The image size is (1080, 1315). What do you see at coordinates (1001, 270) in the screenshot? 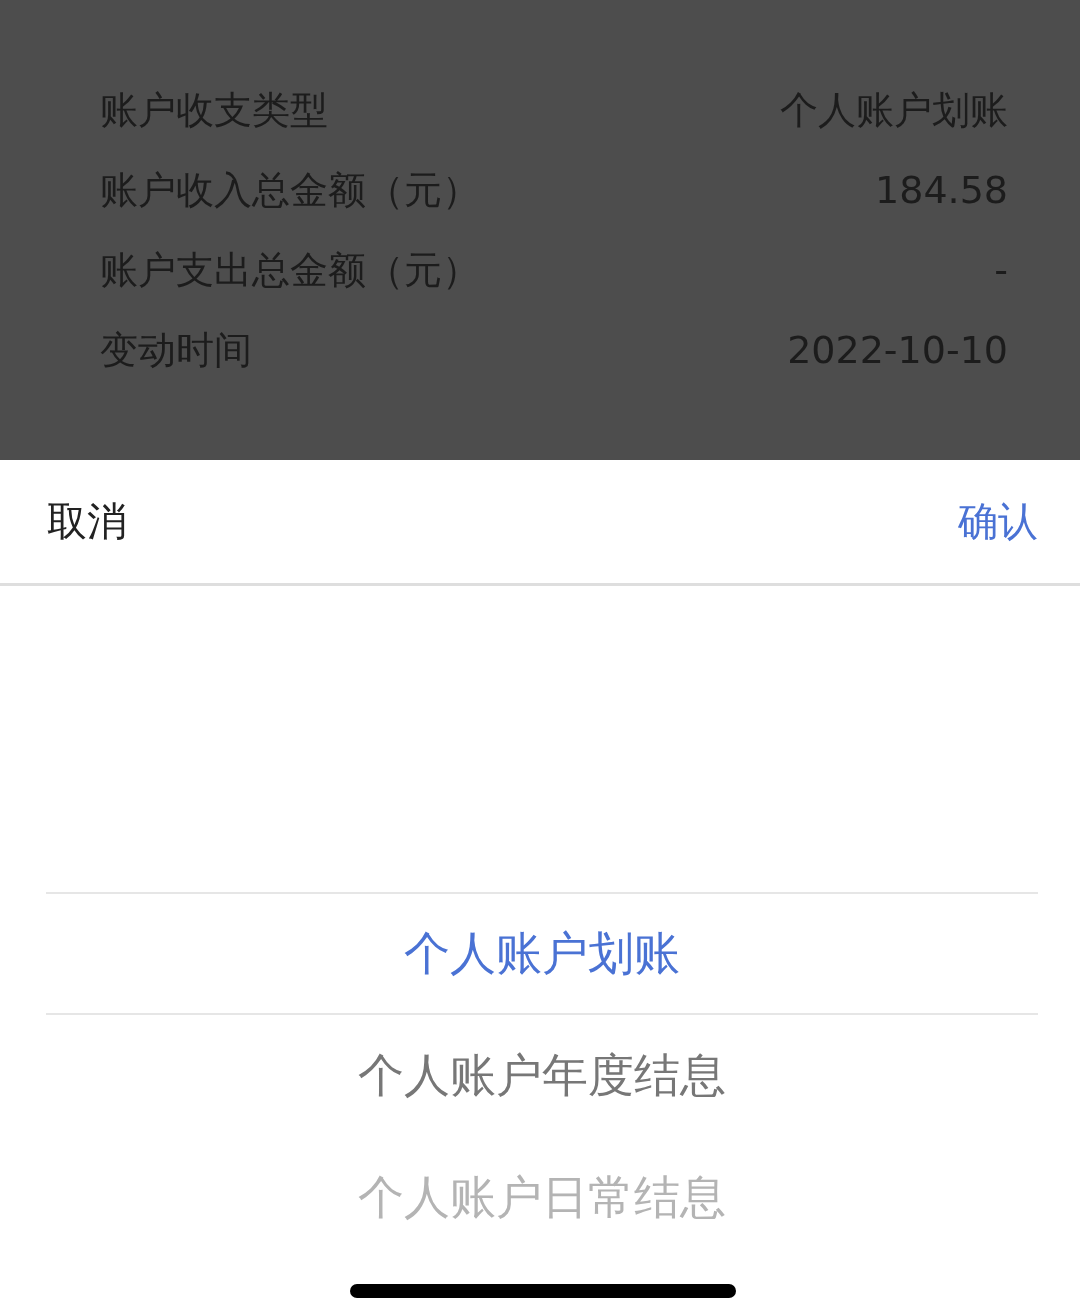
I see `detail-value: -` at bounding box center [1001, 270].